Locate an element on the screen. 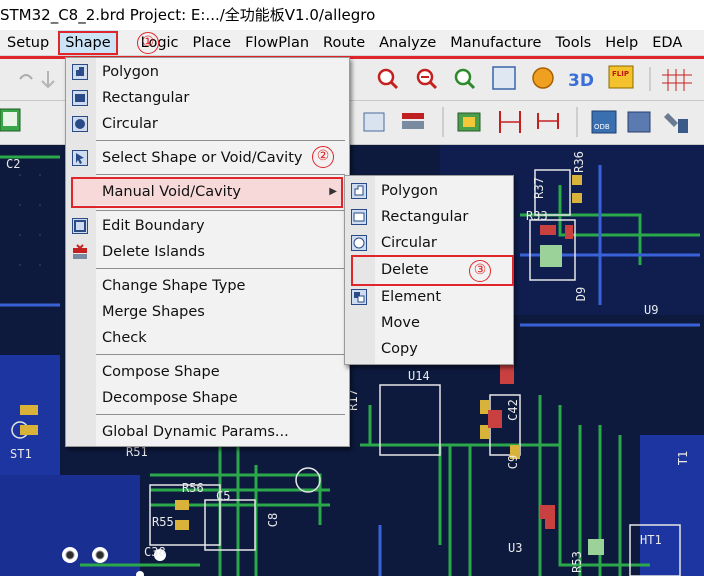  menu-manufacture: Manufacture is located at coordinates (495, 42).